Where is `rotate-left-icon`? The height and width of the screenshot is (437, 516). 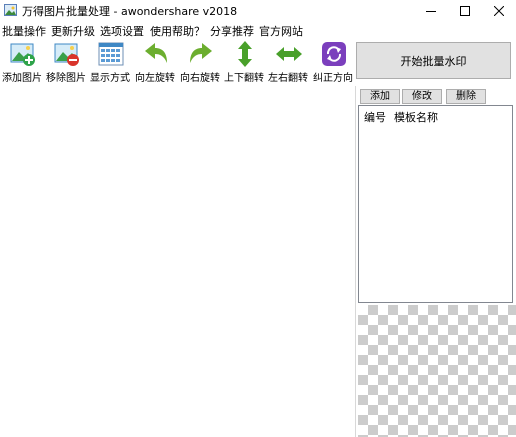 rotate-left-icon is located at coordinates (156, 53).